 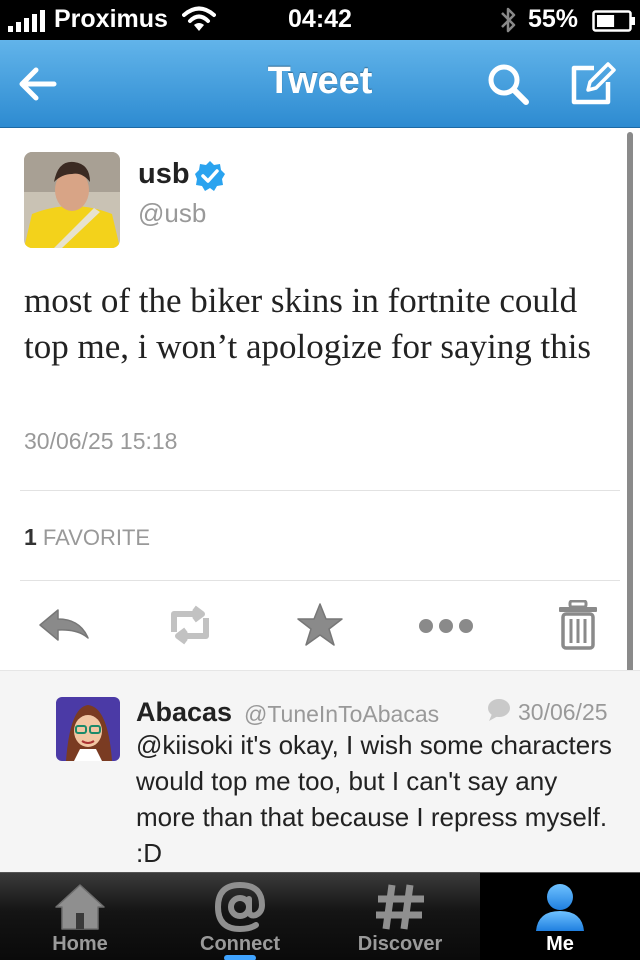 What do you see at coordinates (164, 174) in the screenshot?
I see `tweet-author-name: usb` at bounding box center [164, 174].